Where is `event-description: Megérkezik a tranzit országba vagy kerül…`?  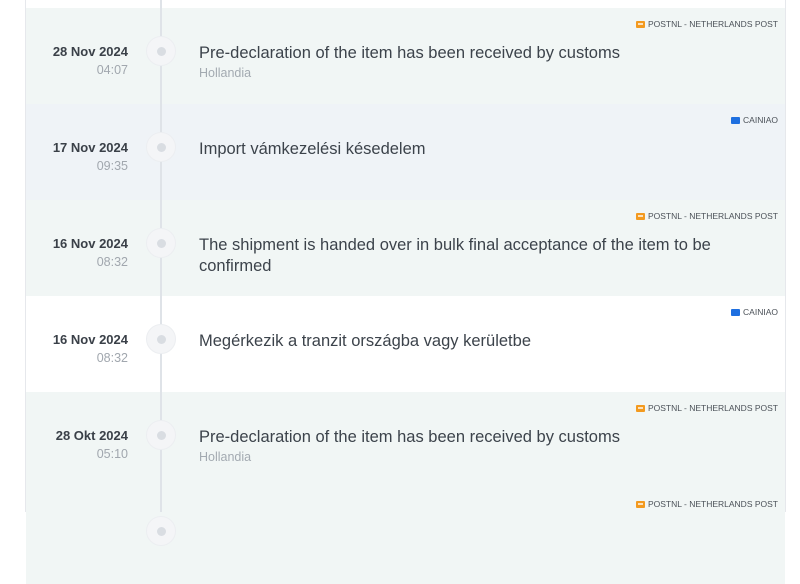 event-description: Megérkezik a tranzit országba vagy kerül… is located at coordinates (365, 341).